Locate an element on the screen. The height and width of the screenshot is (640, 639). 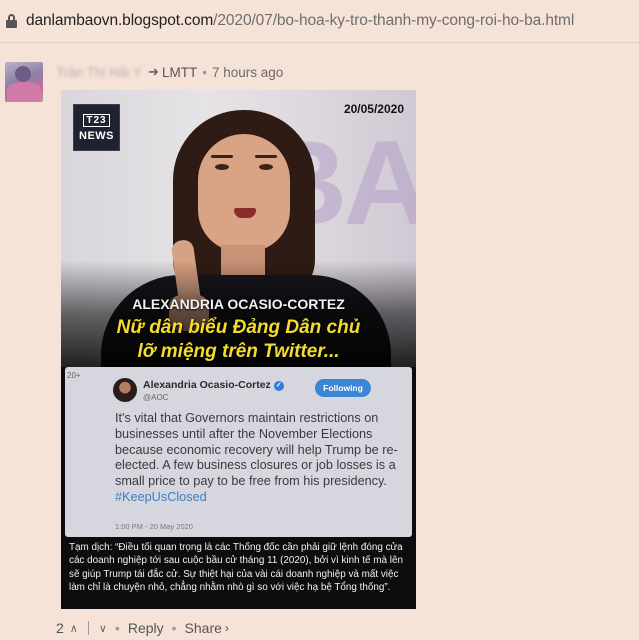
vote-count: 2 is located at coordinates (60, 628).